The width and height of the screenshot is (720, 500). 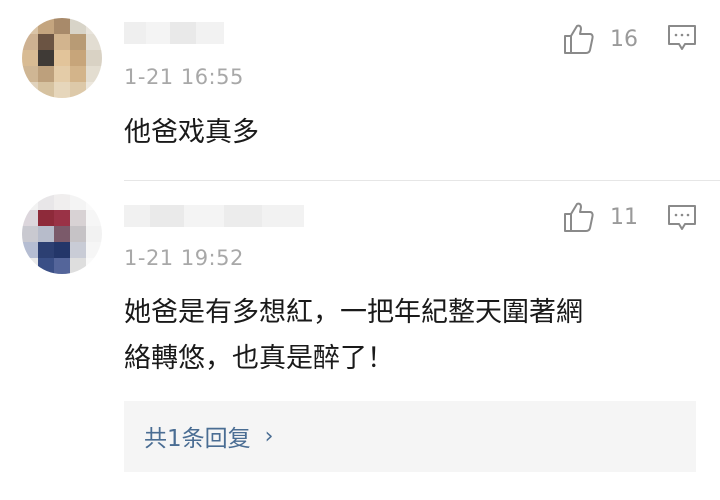 I want to click on like-count: 11, so click(x=624, y=217).